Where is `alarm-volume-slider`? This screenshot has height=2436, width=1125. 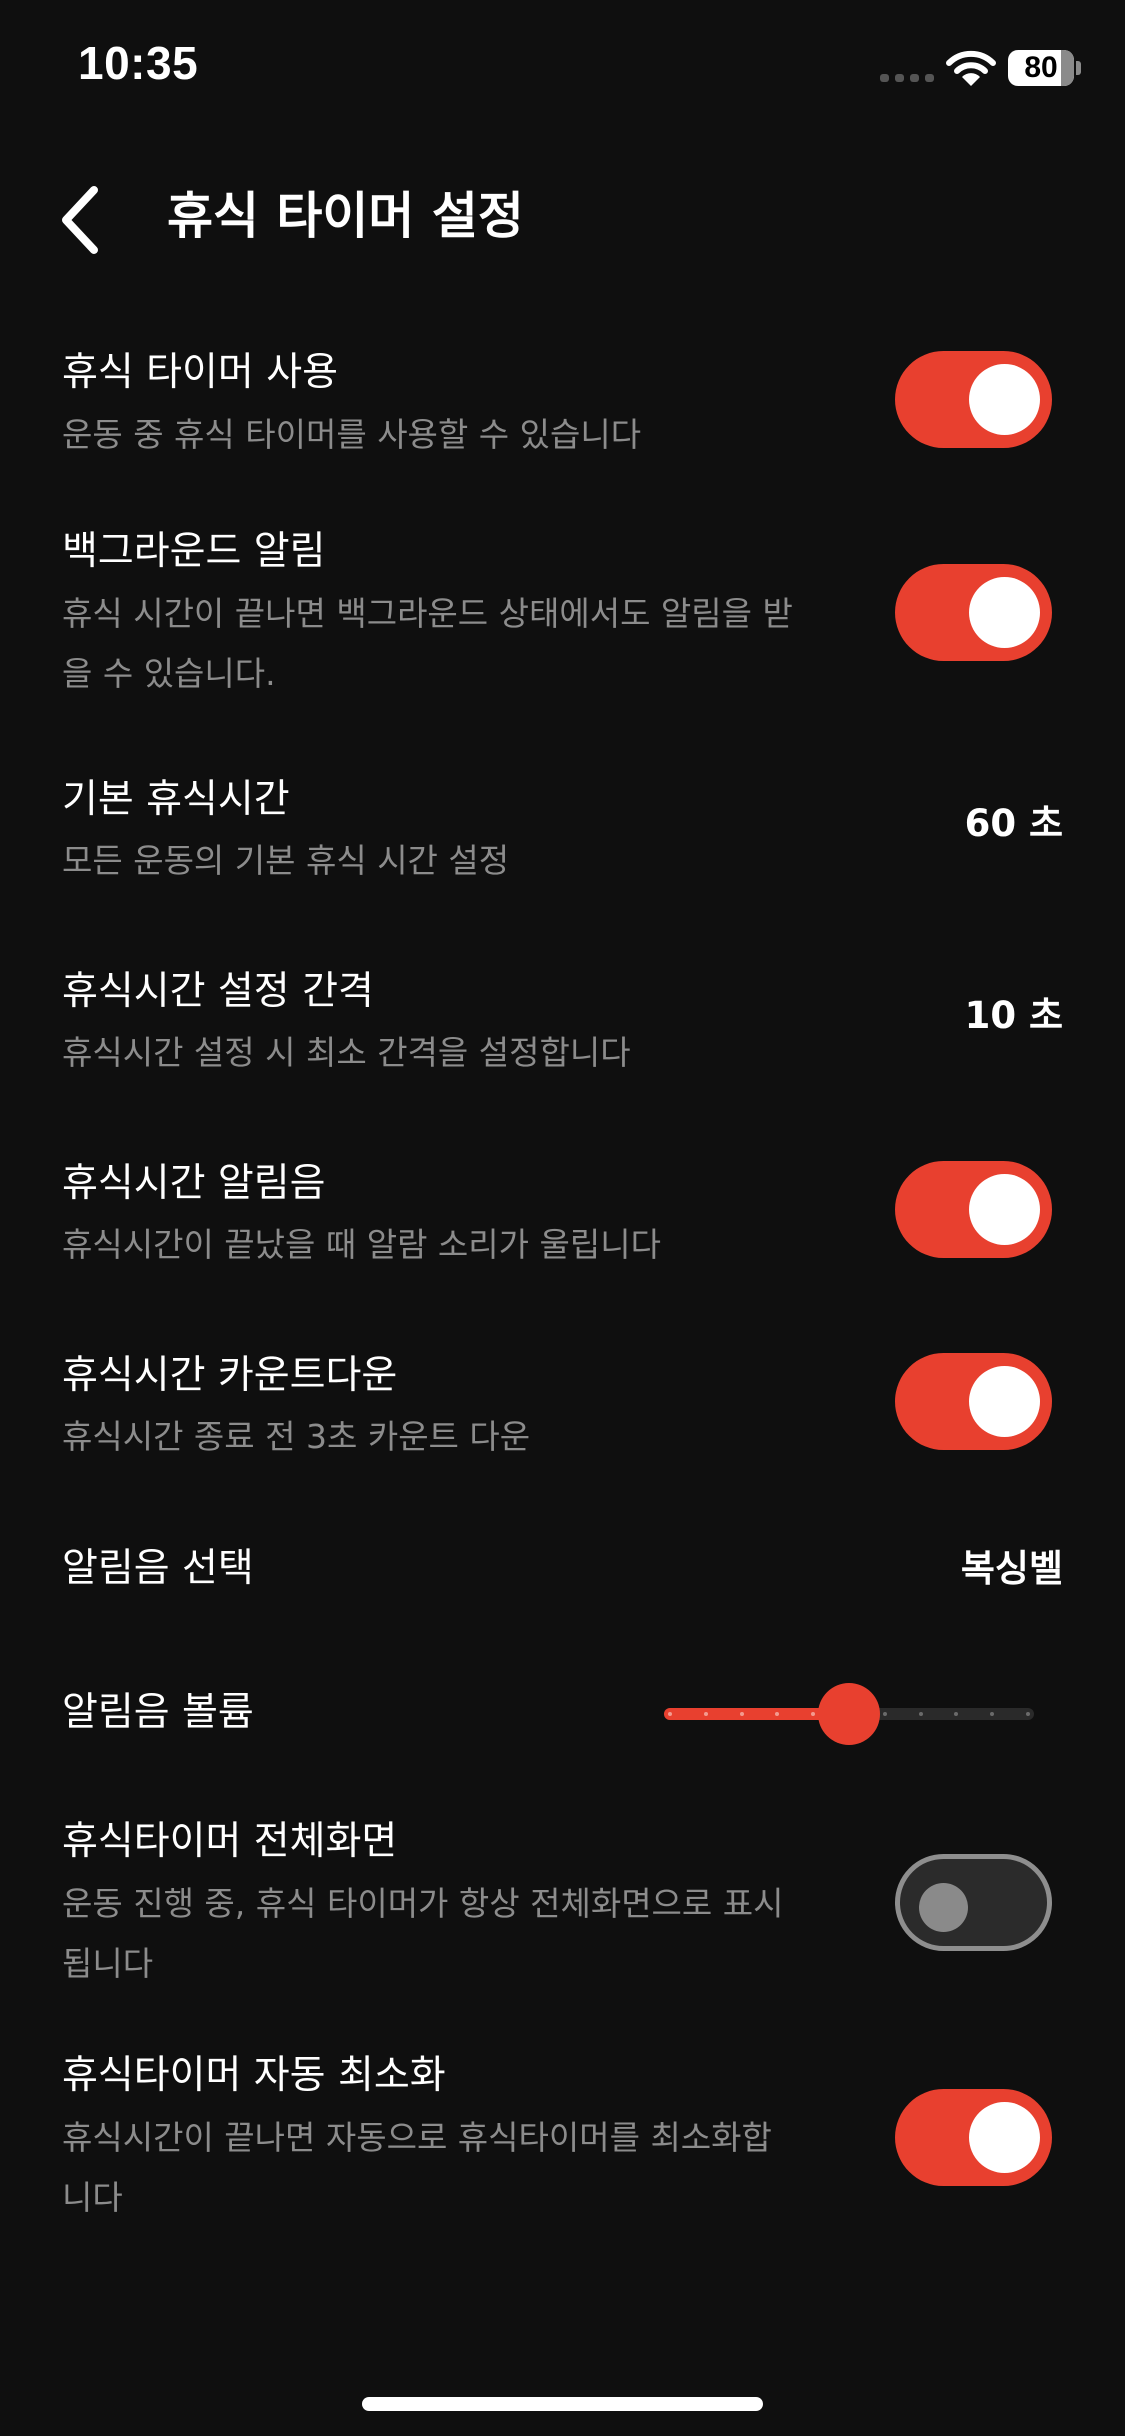 alarm-volume-slider is located at coordinates (849, 1714).